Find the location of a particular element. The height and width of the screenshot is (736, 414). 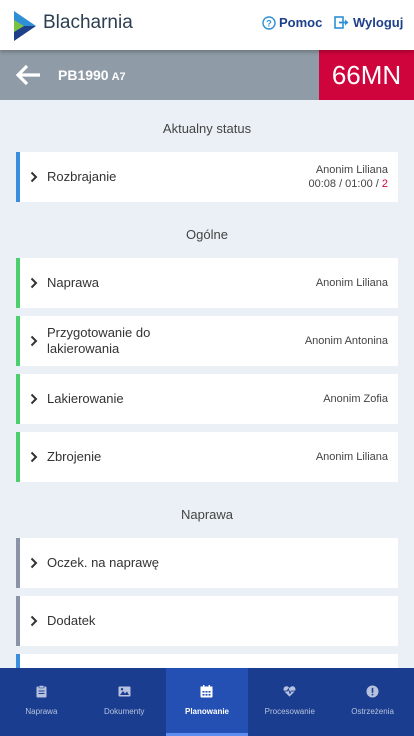

section-title-current-status: Aktualny status is located at coordinates (207, 128).